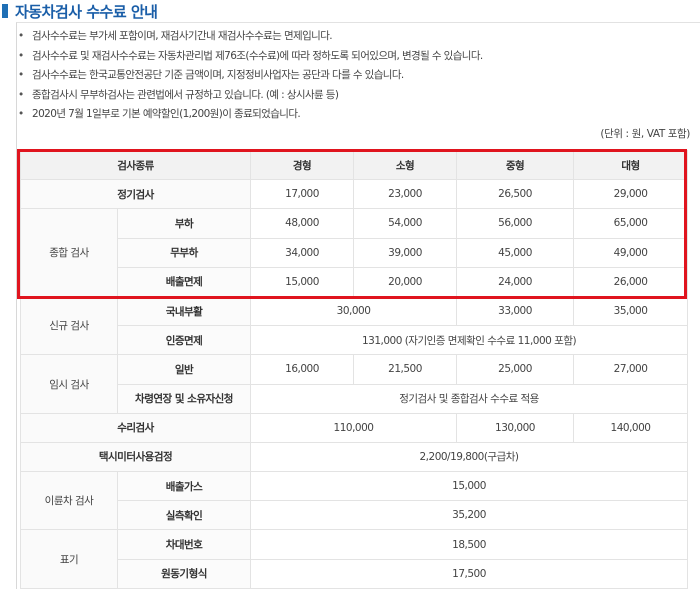 This screenshot has width=700, height=589. I want to click on table-row: 배출면제 15,000 20,000 24,000 26,000, so click(355, 281).